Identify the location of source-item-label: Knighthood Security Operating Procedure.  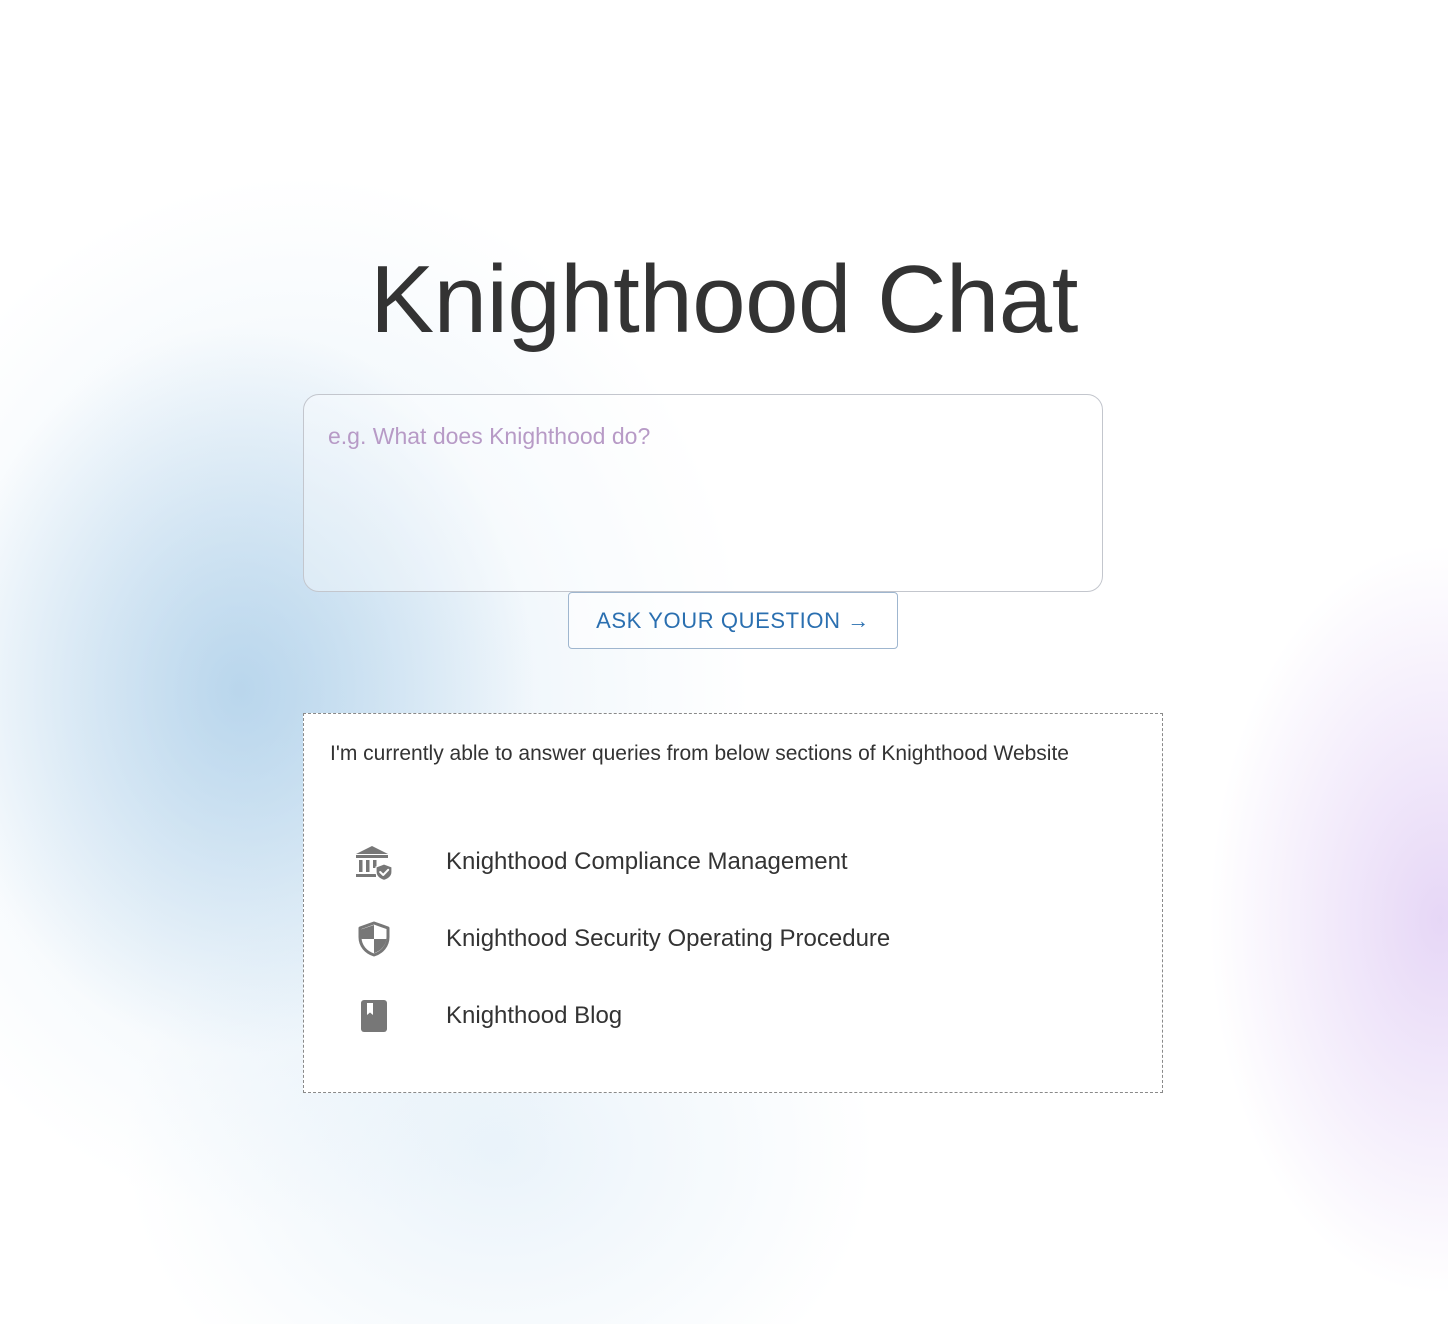
(668, 938).